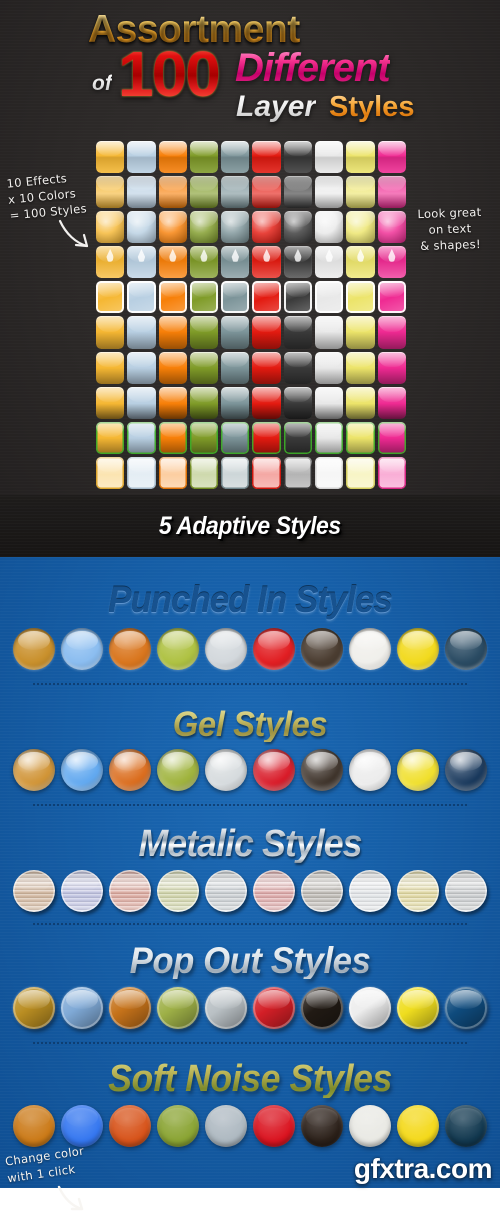  I want to click on style-block-title-pop-out-styles: Pop Out Styles, so click(250, 960).